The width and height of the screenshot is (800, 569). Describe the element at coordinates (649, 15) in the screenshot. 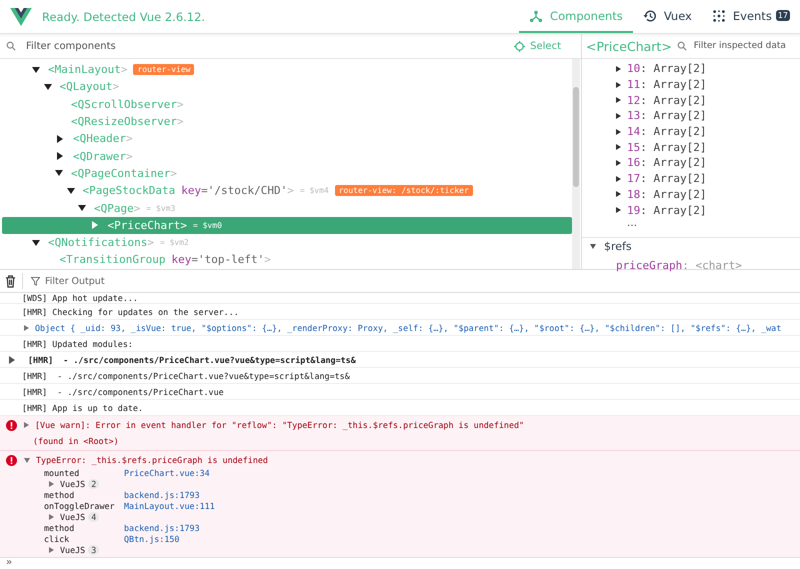

I see `history-icon` at that location.